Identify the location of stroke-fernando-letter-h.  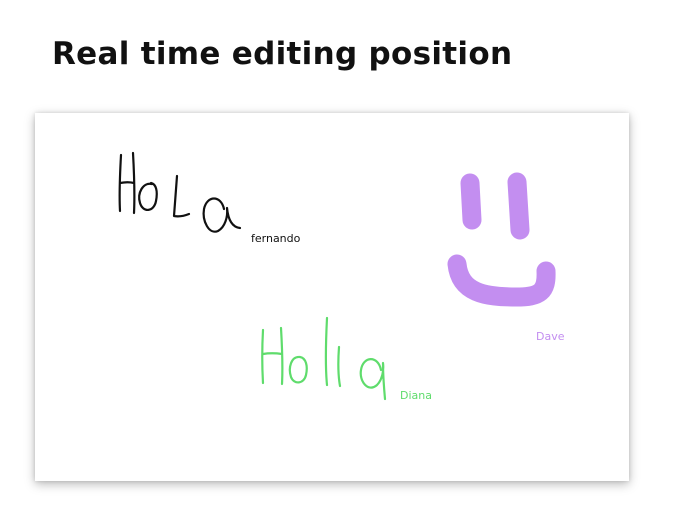
(127, 183).